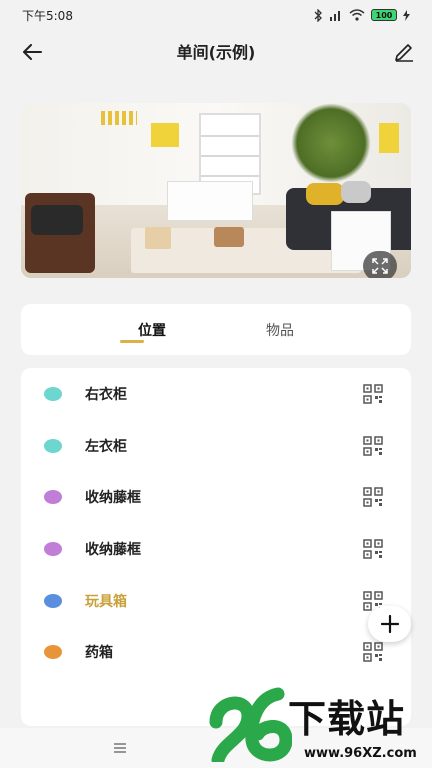 The image size is (432, 768). What do you see at coordinates (106, 601) in the screenshot?
I see `list-item-label: 玩具箱` at bounding box center [106, 601].